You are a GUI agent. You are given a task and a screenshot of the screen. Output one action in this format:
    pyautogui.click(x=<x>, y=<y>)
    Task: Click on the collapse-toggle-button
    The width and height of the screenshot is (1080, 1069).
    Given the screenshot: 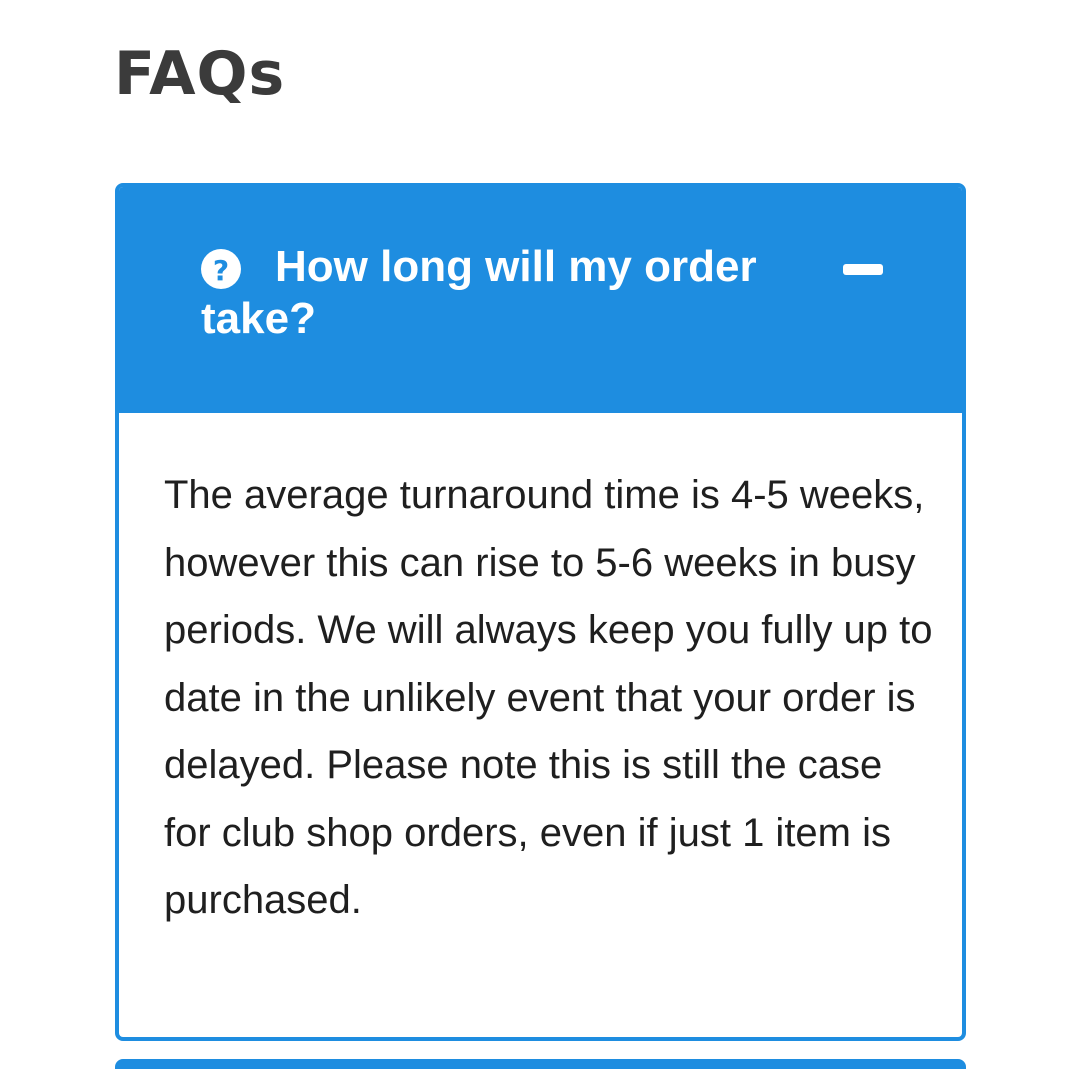 What is the action you would take?
    pyautogui.click(x=863, y=269)
    